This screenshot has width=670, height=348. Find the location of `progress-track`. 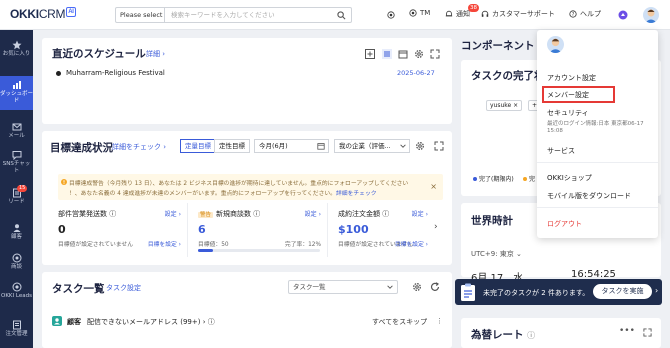

progress-track is located at coordinates (259, 250).